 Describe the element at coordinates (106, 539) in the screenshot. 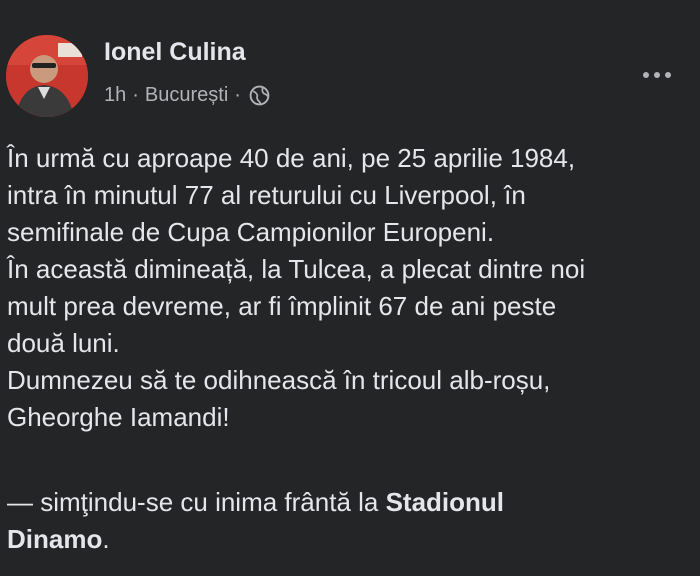

I see `activity-suffix: .` at that location.